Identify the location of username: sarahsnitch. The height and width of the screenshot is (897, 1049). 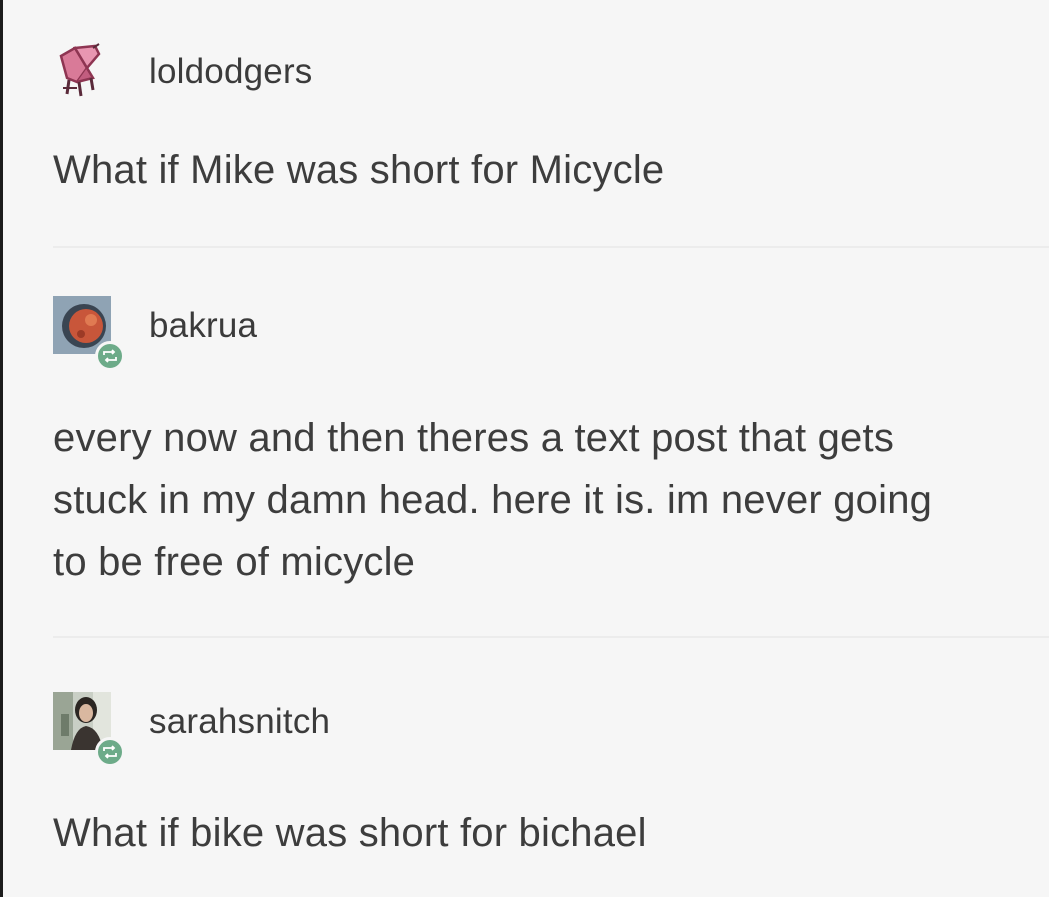
(239, 722).